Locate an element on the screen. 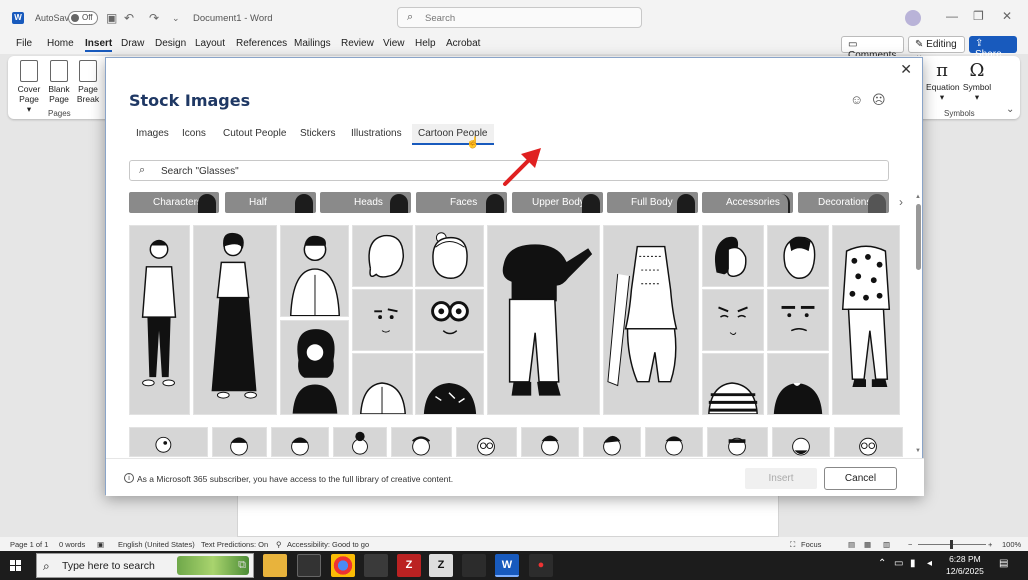  proofing-icon: ▣ is located at coordinates (100, 544).